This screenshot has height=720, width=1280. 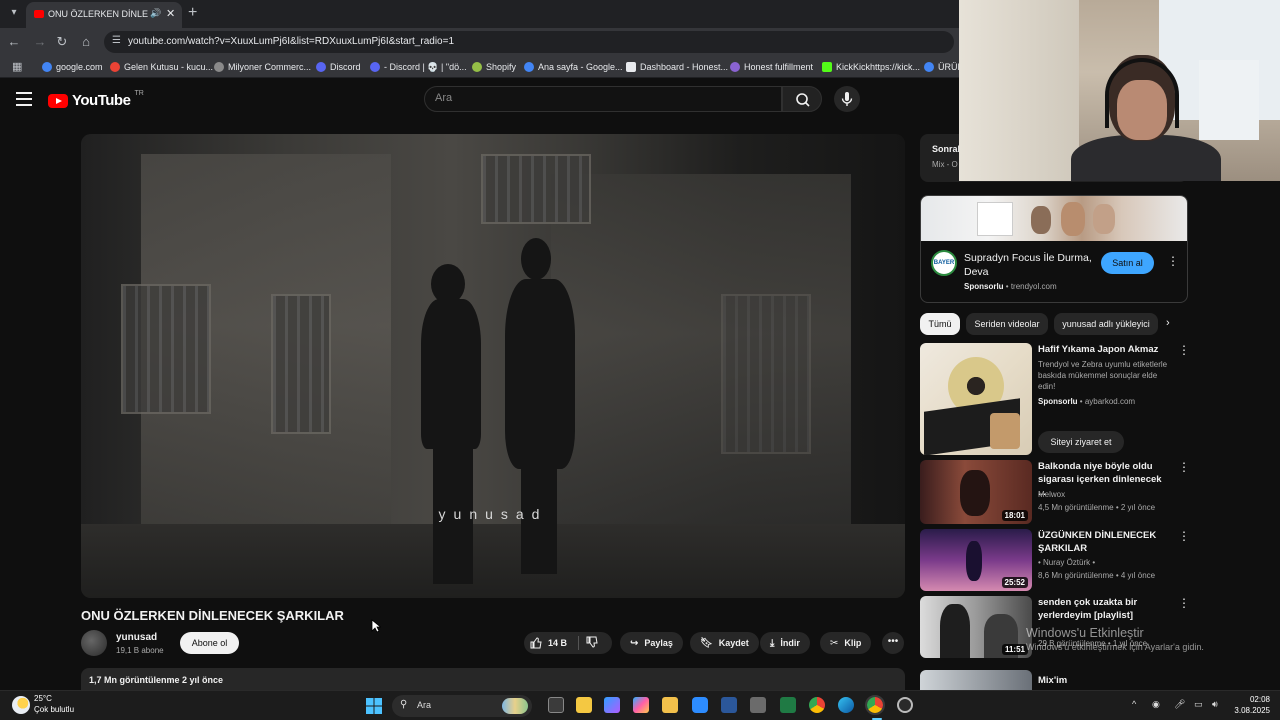 I want to click on video-thumbnail: 11:51, so click(x=976, y=627).